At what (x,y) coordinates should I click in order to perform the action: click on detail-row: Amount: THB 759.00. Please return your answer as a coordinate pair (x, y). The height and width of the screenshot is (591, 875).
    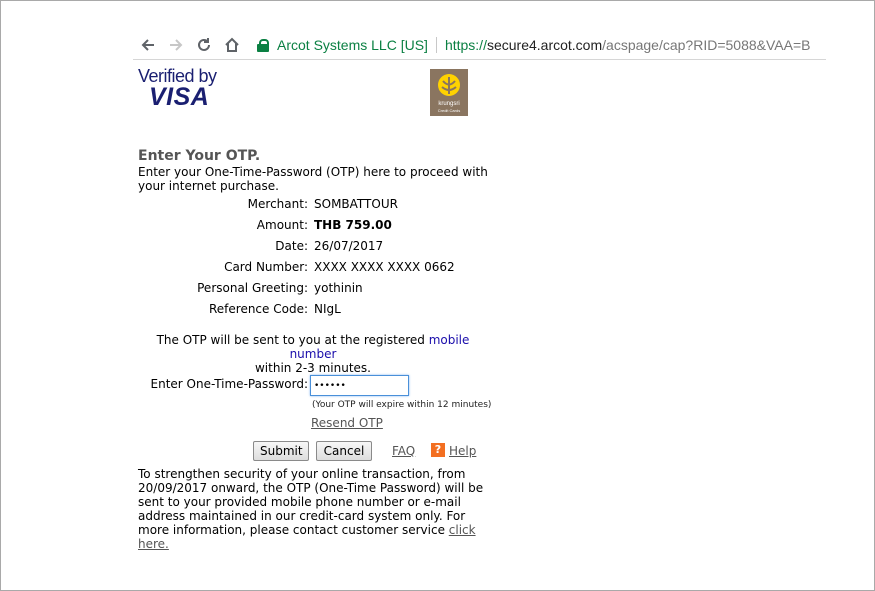
    Looking at the image, I should click on (296, 224).